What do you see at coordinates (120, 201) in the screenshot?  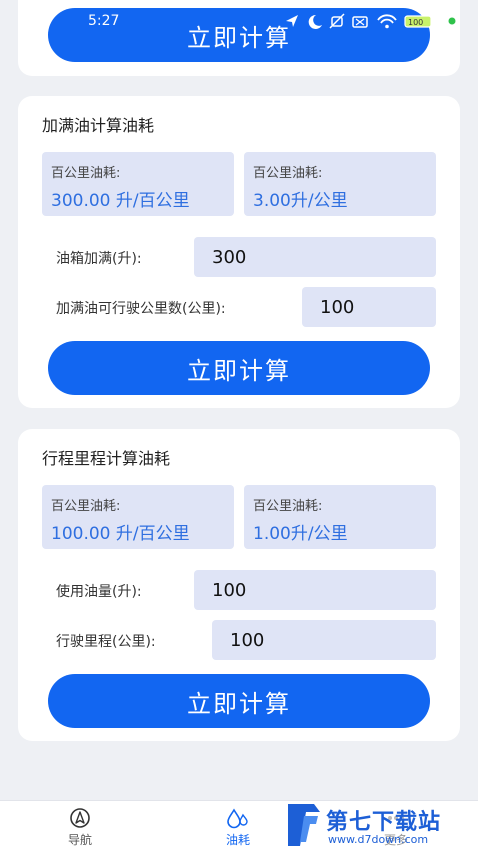 I see `result-value: 300.00 升/百公里` at bounding box center [120, 201].